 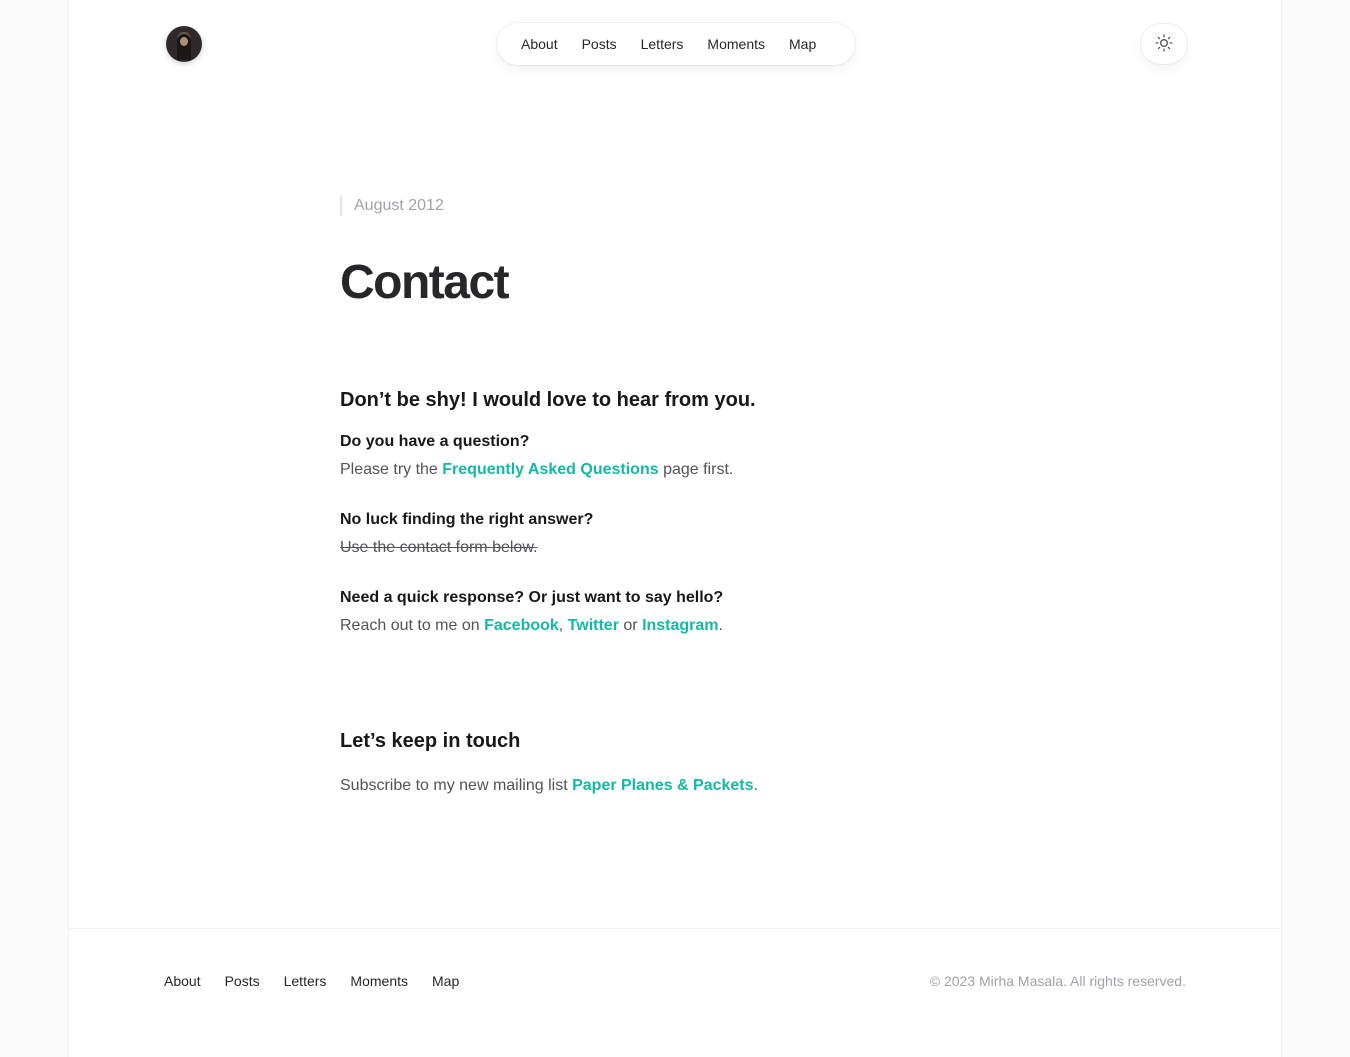 What do you see at coordinates (182, 981) in the screenshot?
I see `footer-nav-item-about: About` at bounding box center [182, 981].